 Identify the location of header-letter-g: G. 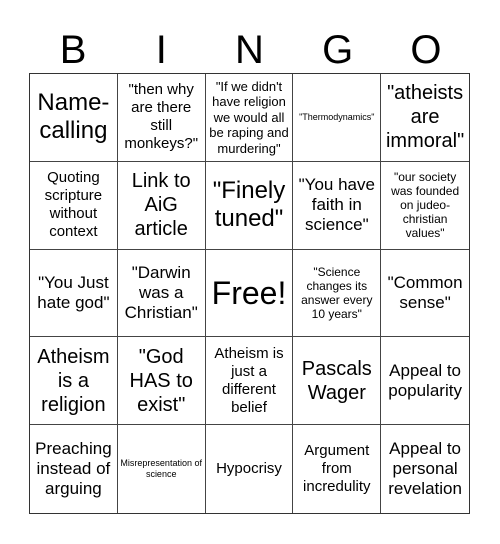
(338, 50).